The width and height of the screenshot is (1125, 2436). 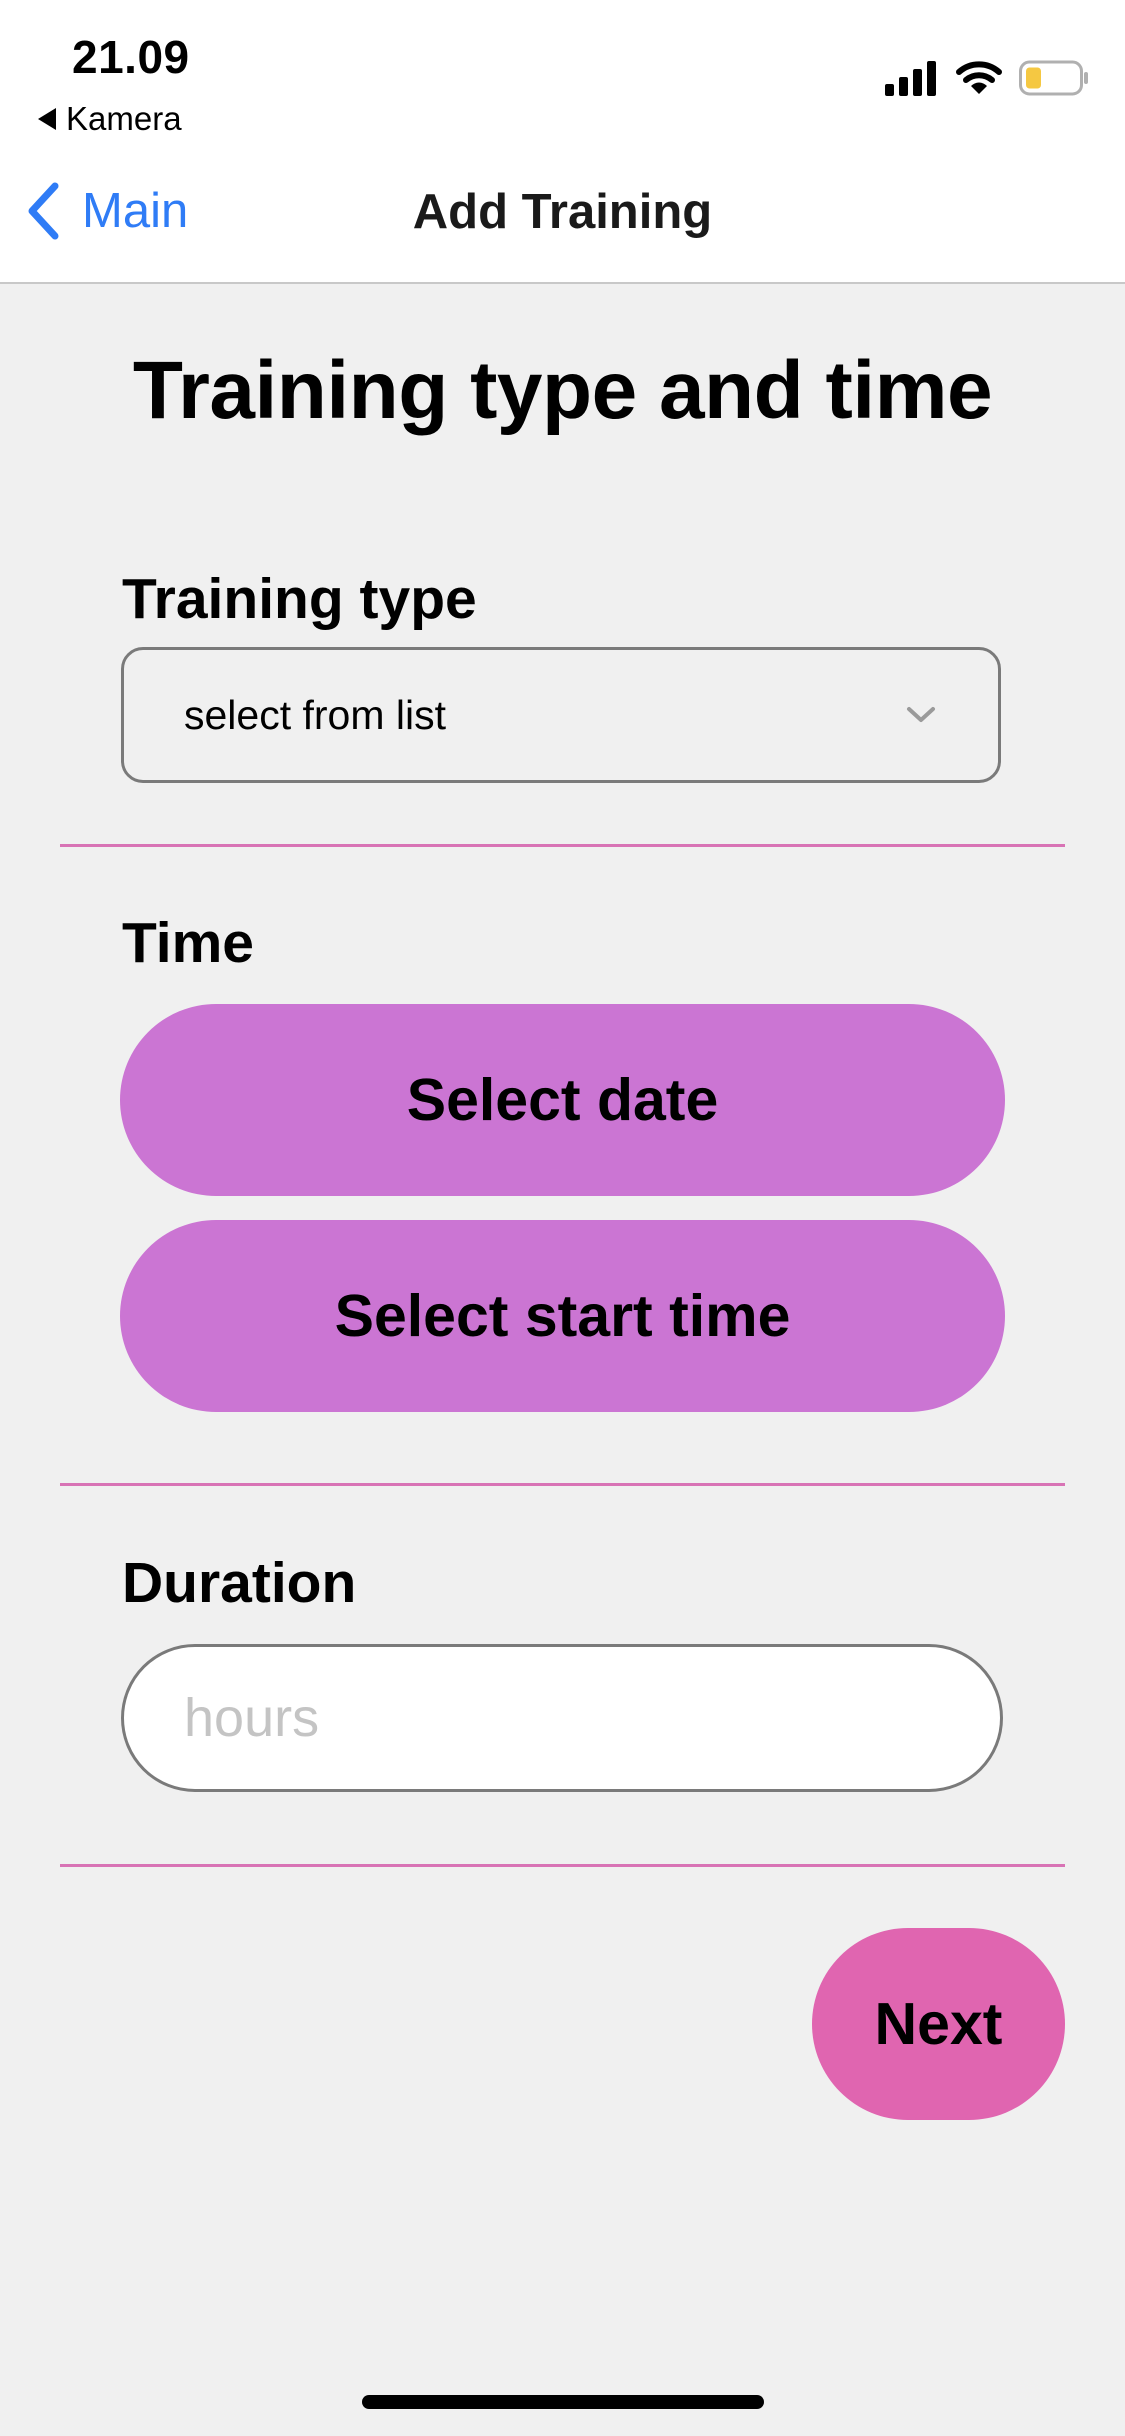 What do you see at coordinates (1053, 78) in the screenshot?
I see `battery-icon` at bounding box center [1053, 78].